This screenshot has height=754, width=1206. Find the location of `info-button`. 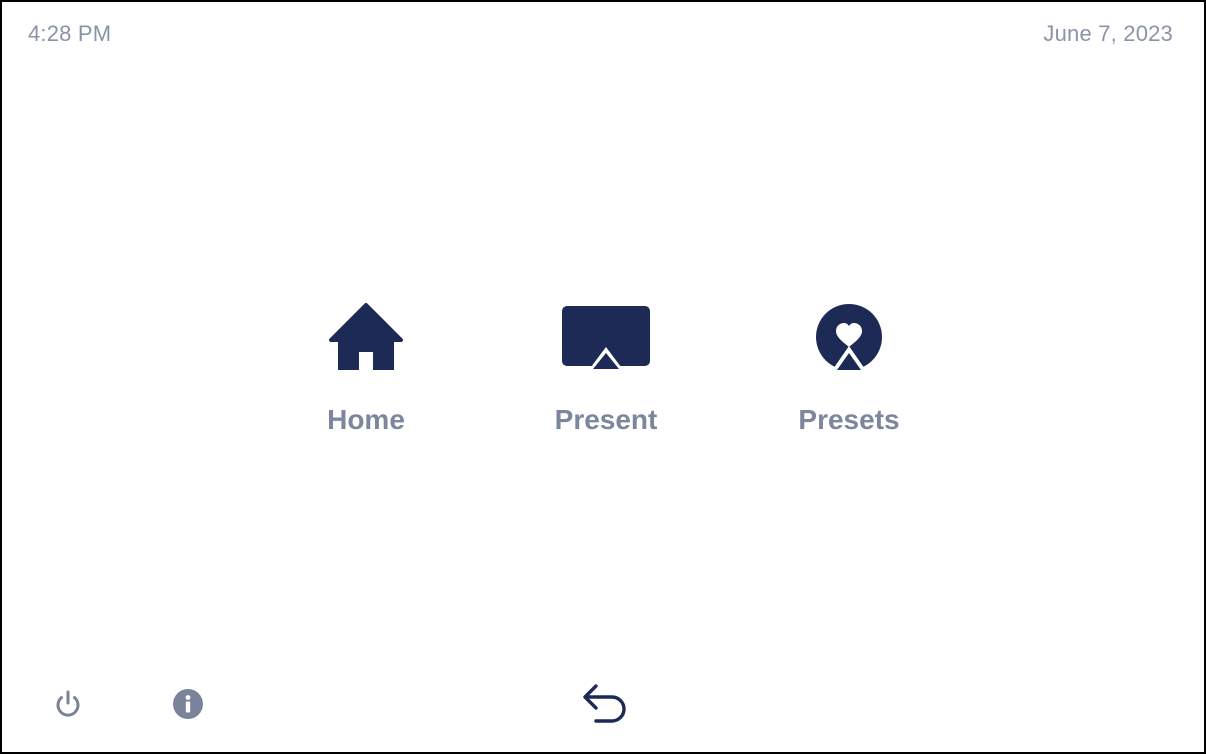

info-button is located at coordinates (188, 704).